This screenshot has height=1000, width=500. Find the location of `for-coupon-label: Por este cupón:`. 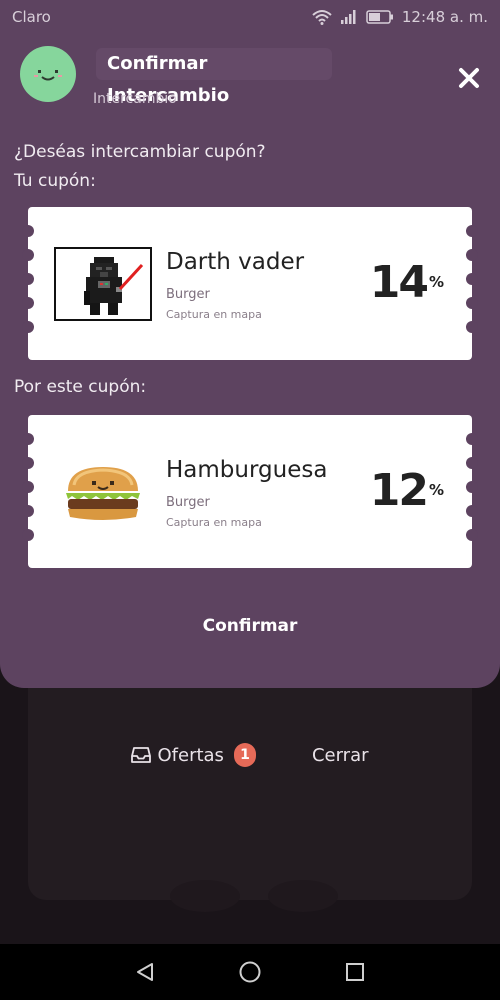

for-coupon-label: Por este cupón: is located at coordinates (80, 387).